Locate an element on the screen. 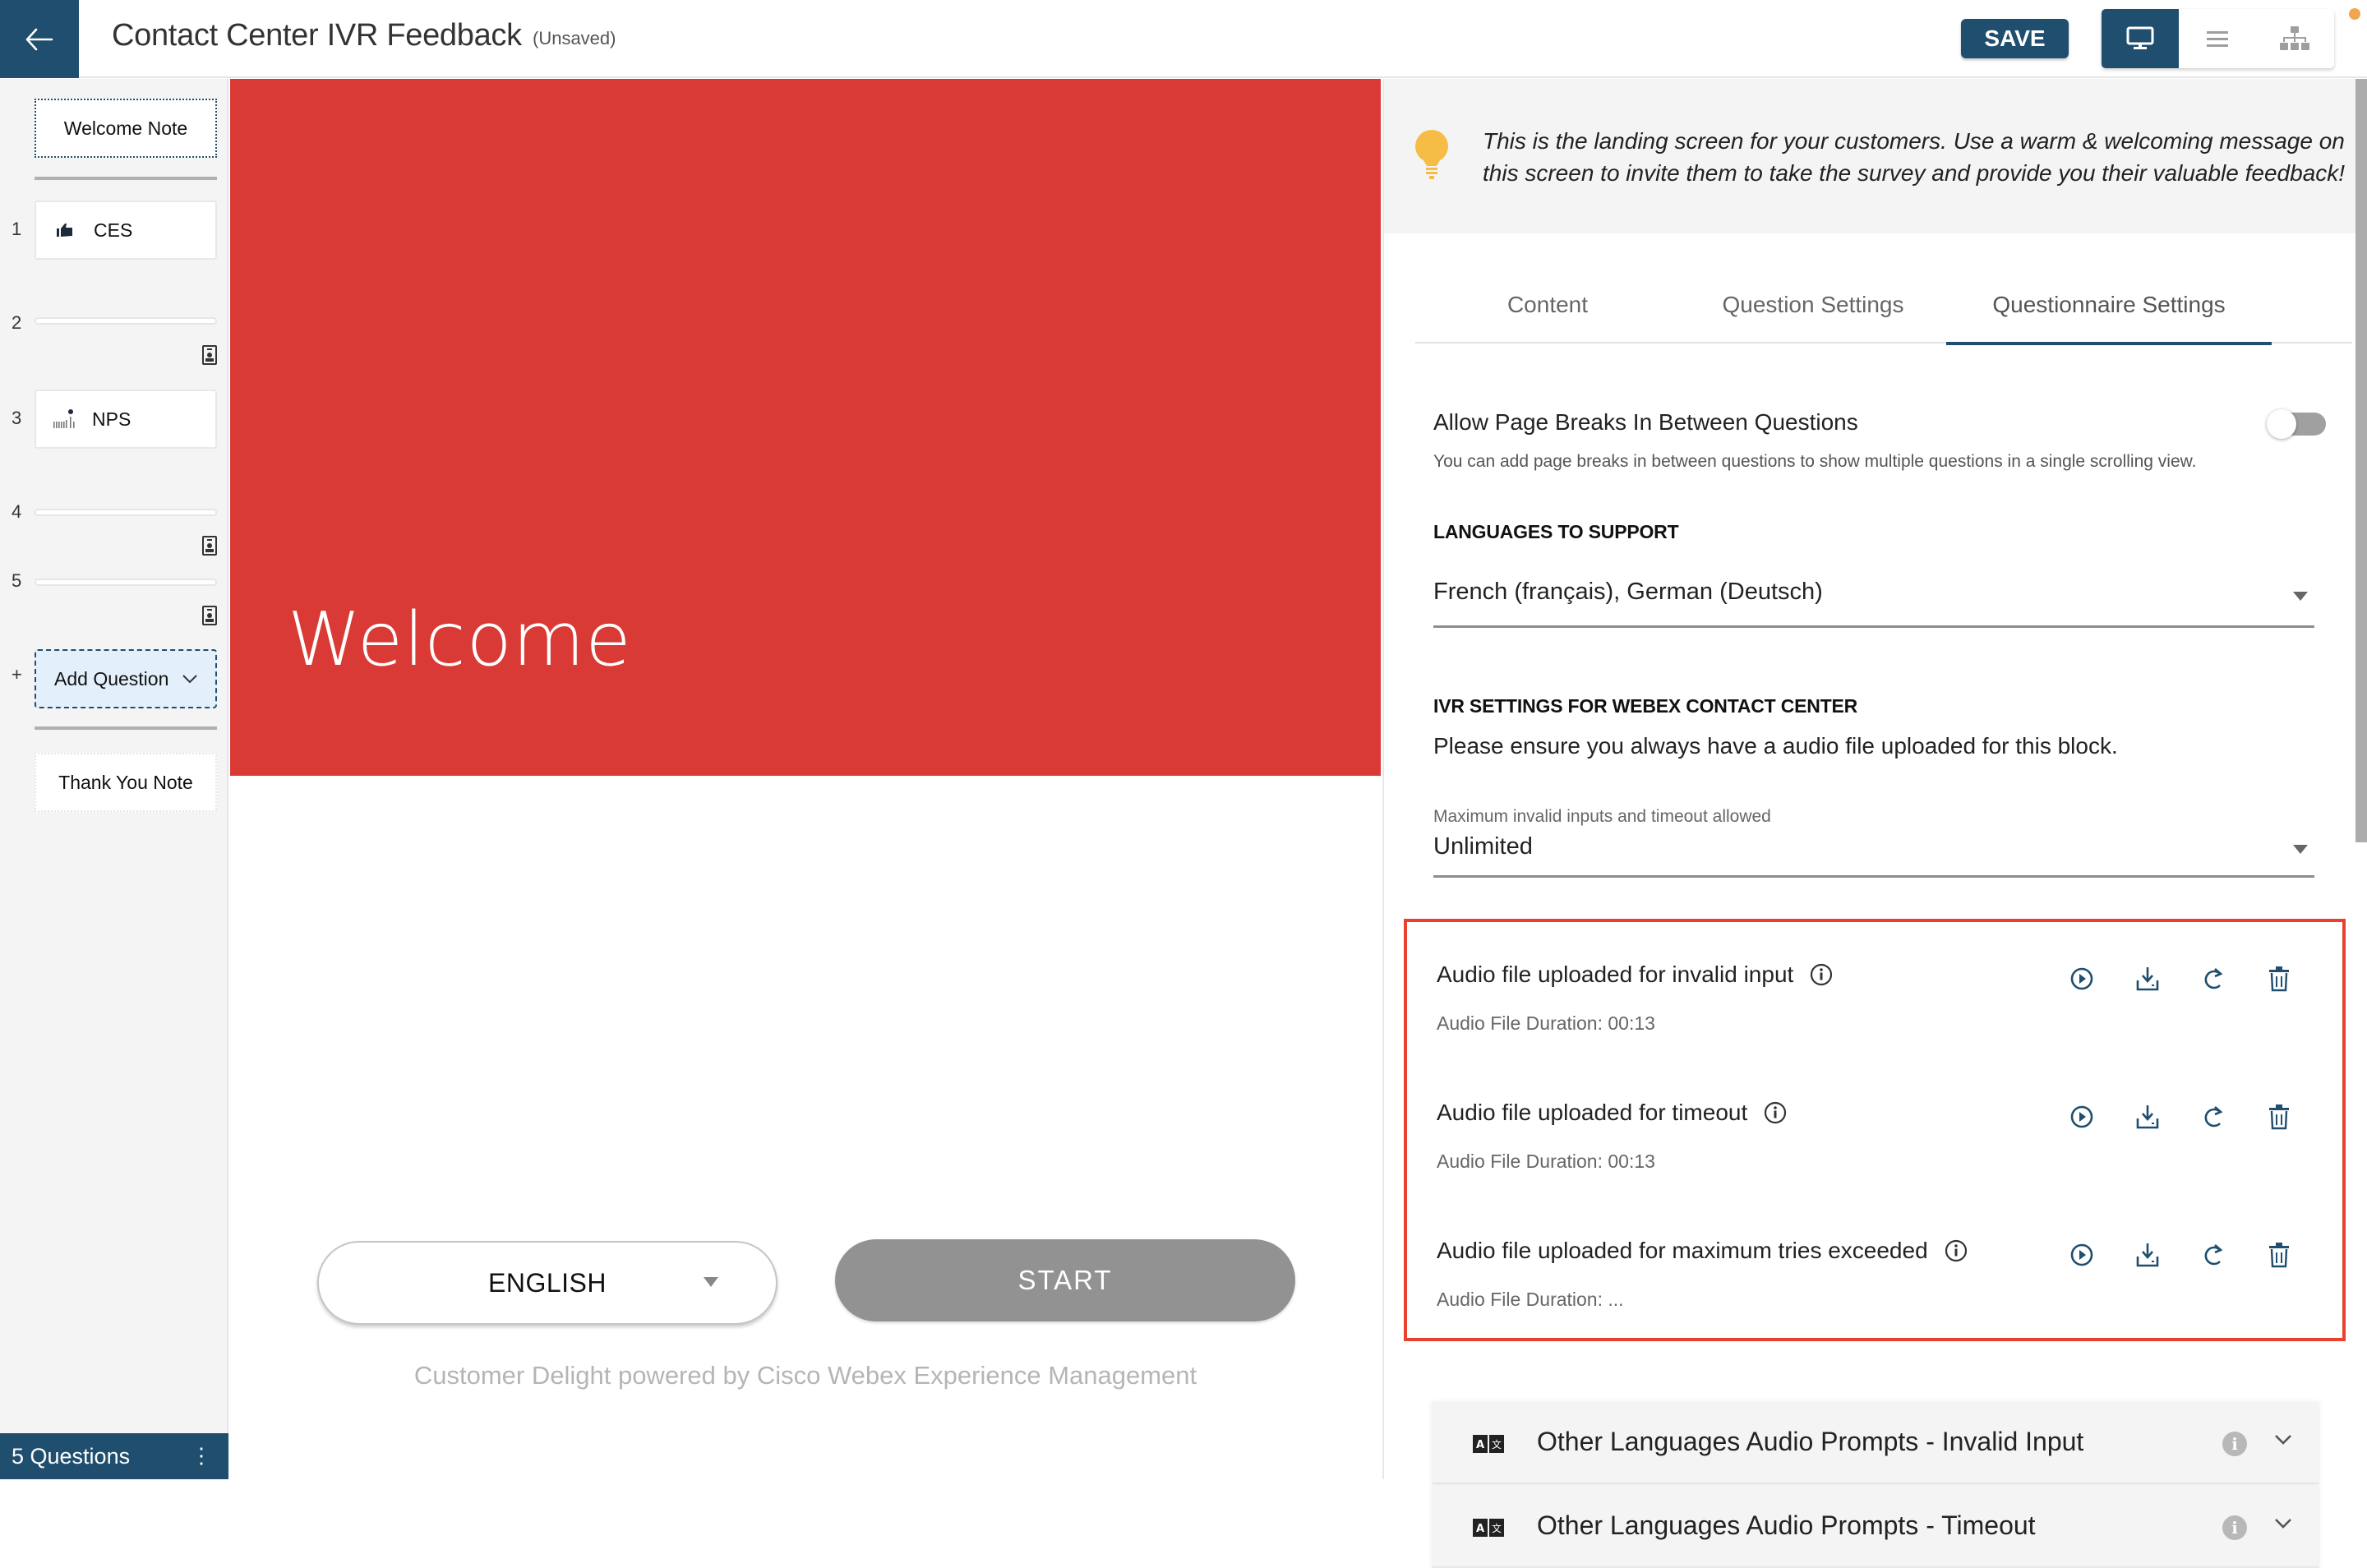 This screenshot has height=1568, width=2367. thank-you-note-card: Thank You Note is located at coordinates (126, 782).